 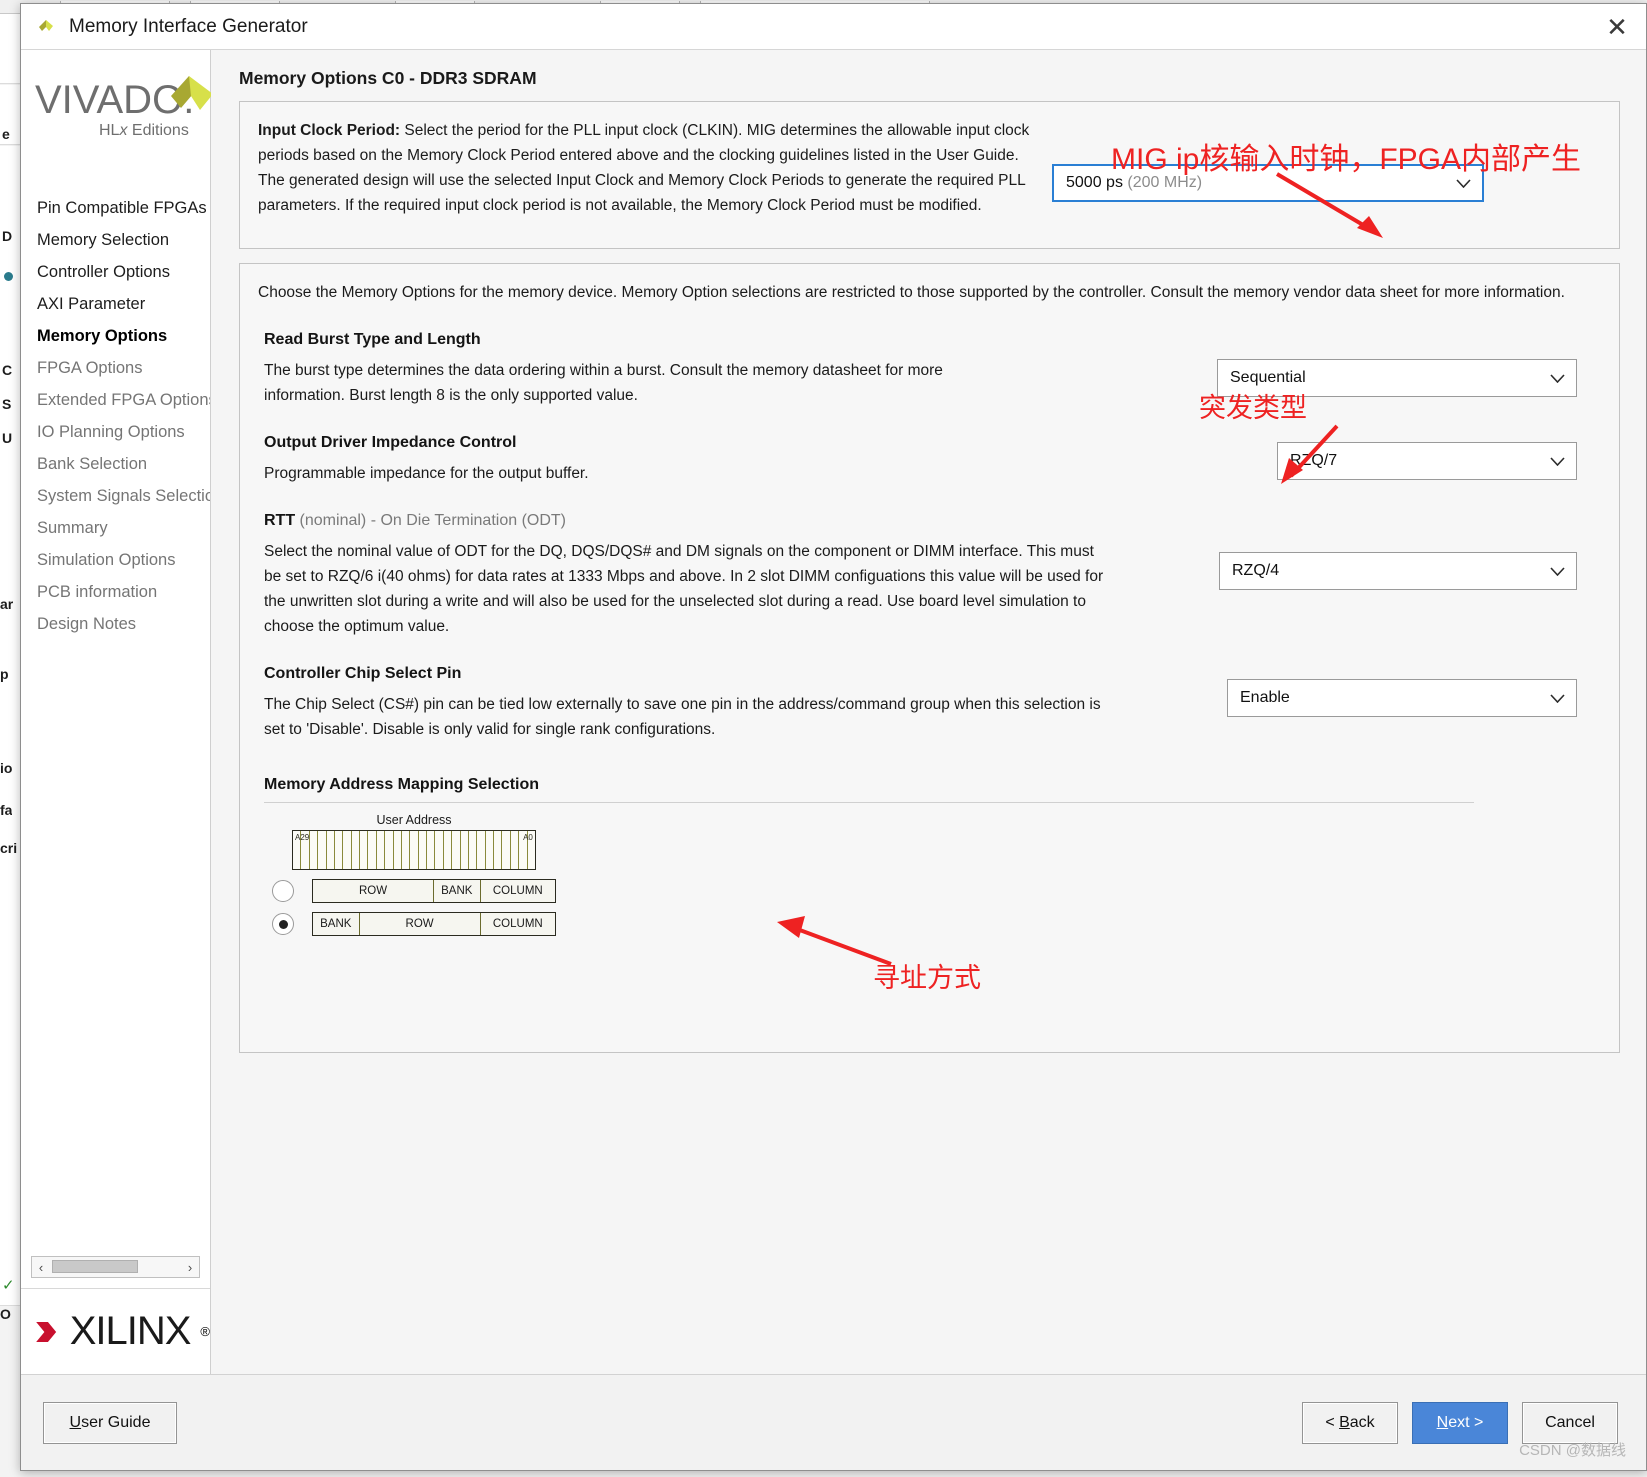 What do you see at coordinates (1398, 571) in the screenshot?
I see `rtt-nominal-select: RZQ/4` at bounding box center [1398, 571].